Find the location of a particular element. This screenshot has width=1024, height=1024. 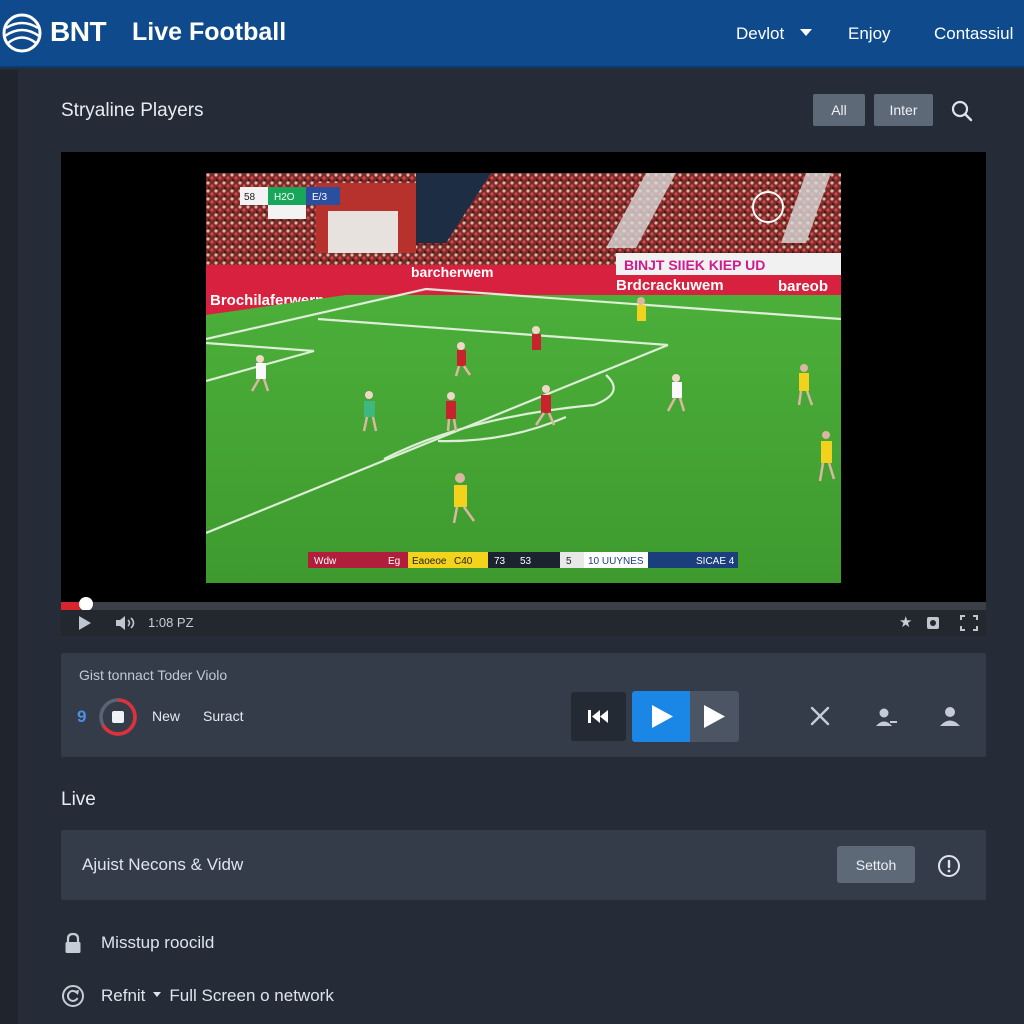

info-icon is located at coordinates (949, 866).